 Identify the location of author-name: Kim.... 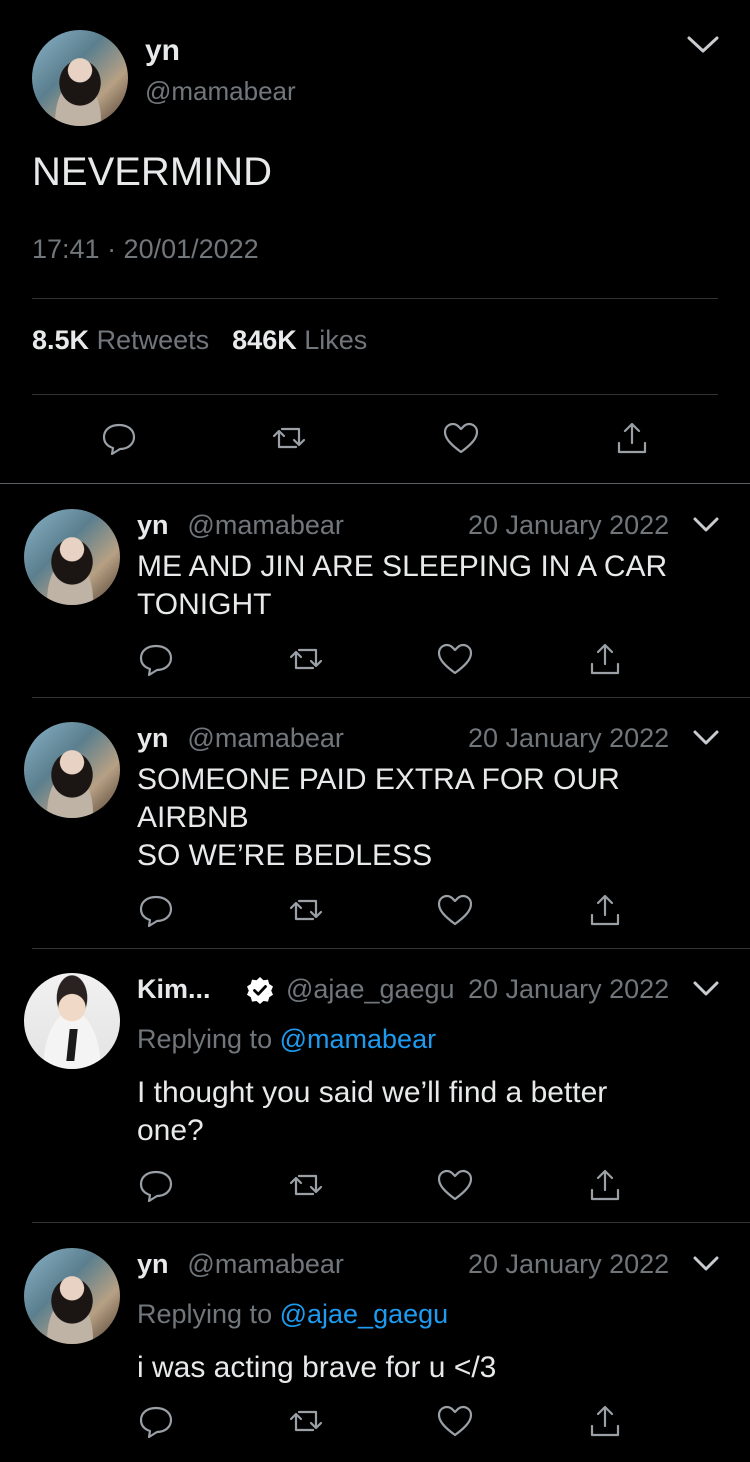
(174, 989).